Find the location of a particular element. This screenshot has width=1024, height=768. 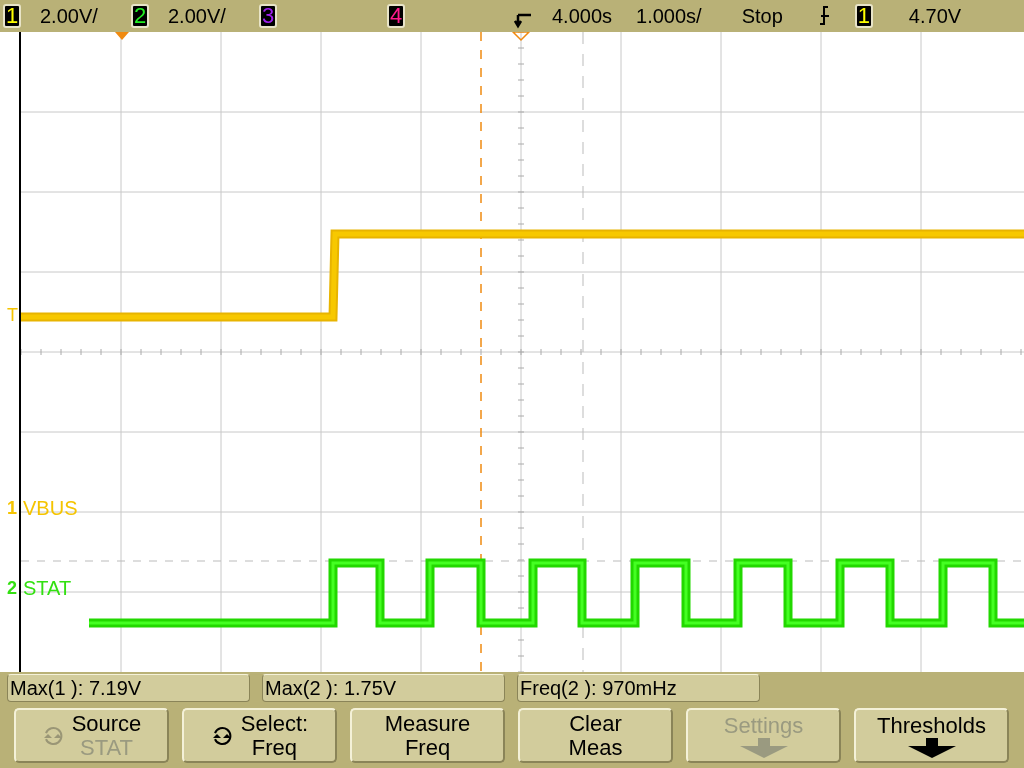

measurement-readout: Max(1 ): 7.19V is located at coordinates (128, 688).